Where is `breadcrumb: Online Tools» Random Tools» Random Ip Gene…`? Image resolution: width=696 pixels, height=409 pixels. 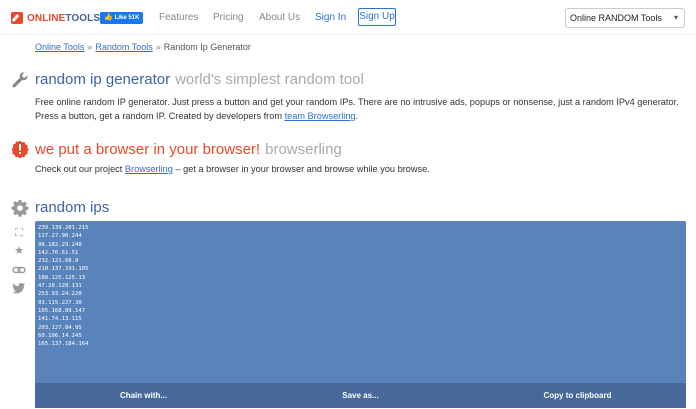
breadcrumb: Online Tools» Random Tools» Random Ip Gene… is located at coordinates (143, 47).